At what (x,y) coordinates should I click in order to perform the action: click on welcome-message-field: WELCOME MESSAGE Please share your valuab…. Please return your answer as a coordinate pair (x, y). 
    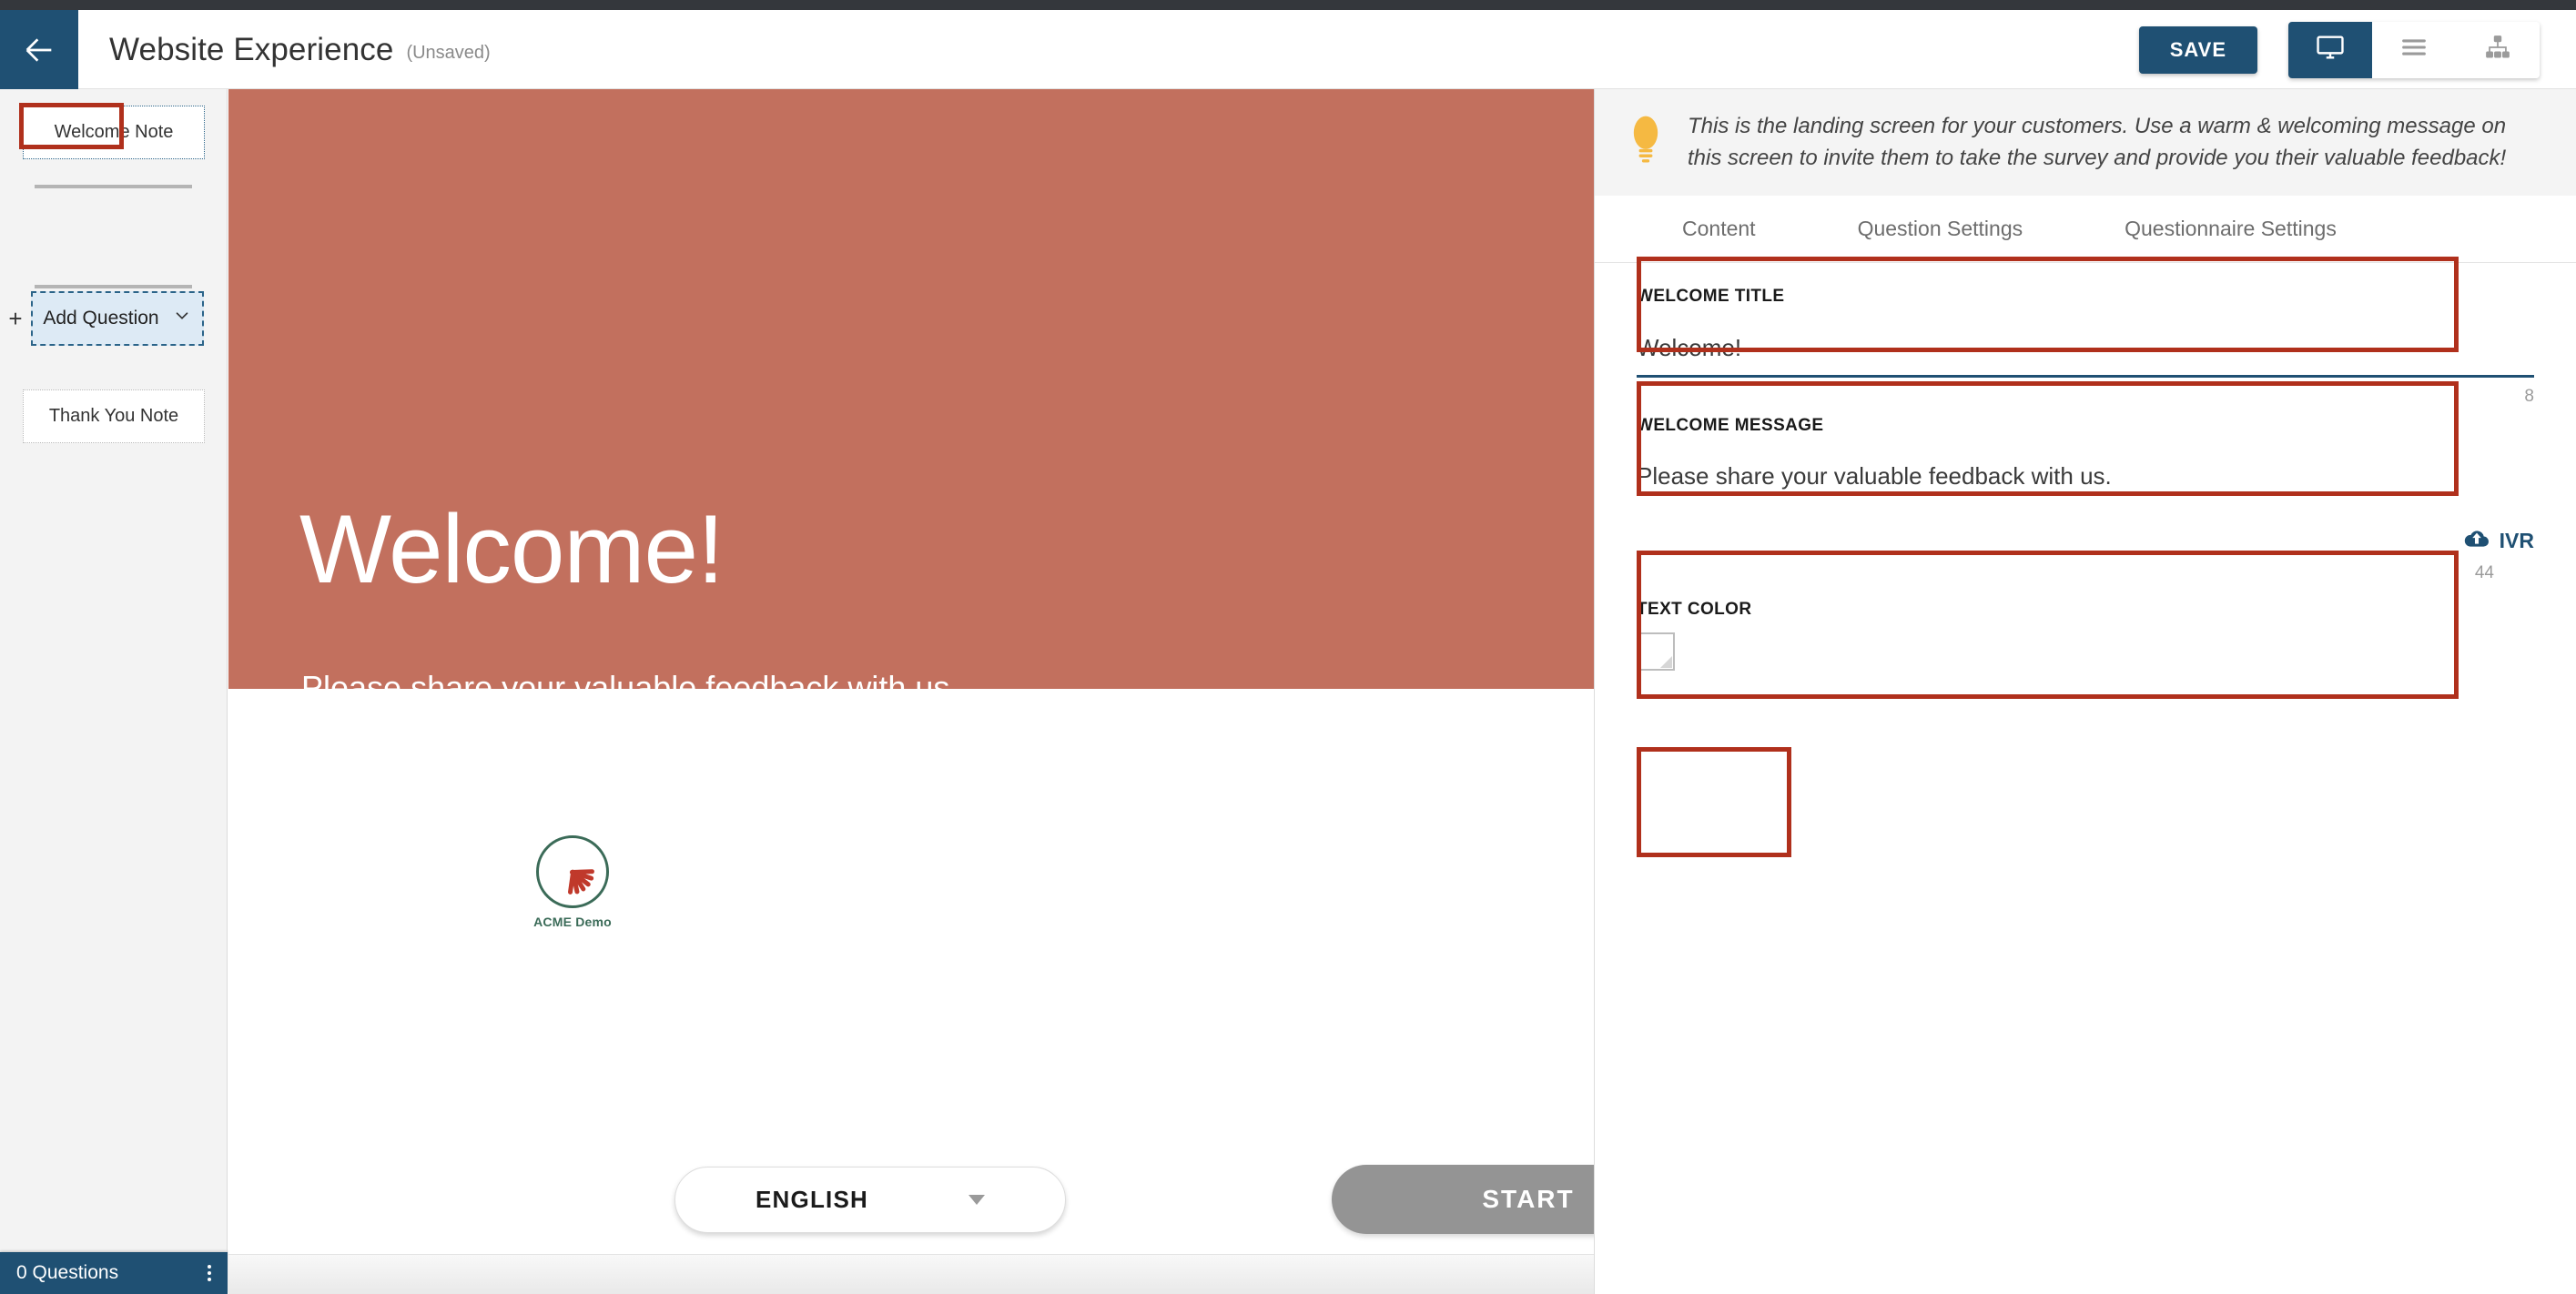
    Looking at the image, I should click on (2085, 495).